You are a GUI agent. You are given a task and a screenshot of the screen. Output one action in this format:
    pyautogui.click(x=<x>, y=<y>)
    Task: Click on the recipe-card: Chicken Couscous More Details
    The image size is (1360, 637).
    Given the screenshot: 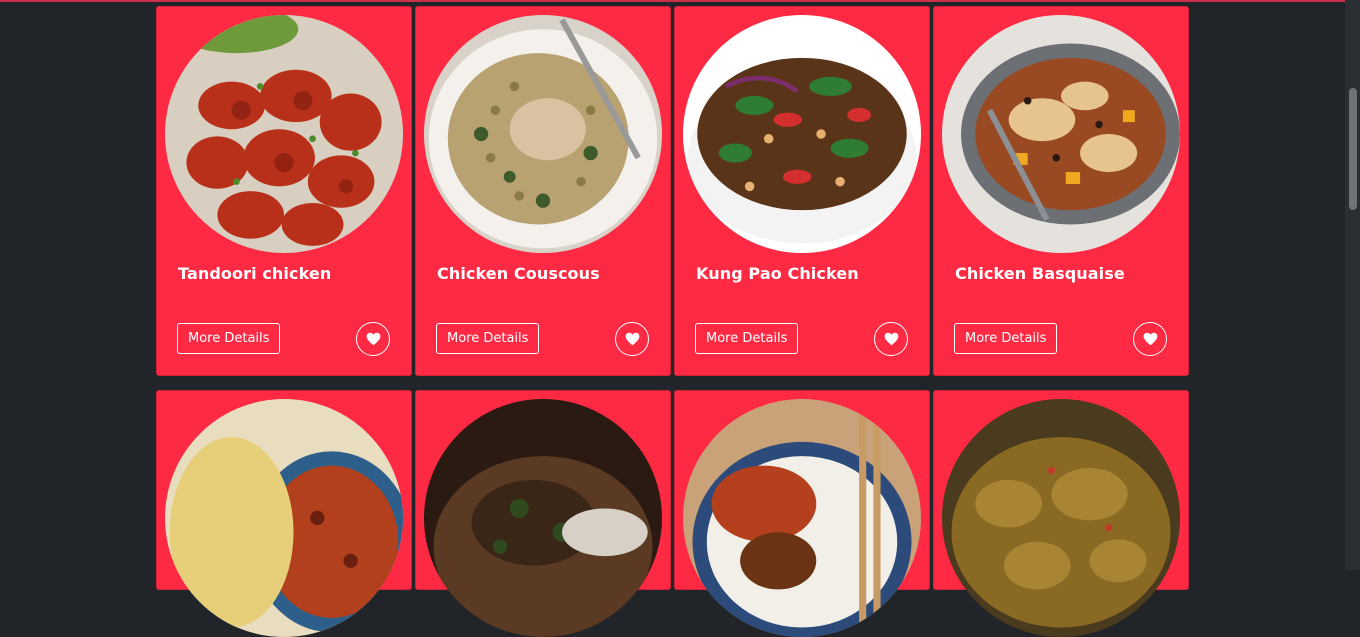 What is the action you would take?
    pyautogui.click(x=543, y=191)
    